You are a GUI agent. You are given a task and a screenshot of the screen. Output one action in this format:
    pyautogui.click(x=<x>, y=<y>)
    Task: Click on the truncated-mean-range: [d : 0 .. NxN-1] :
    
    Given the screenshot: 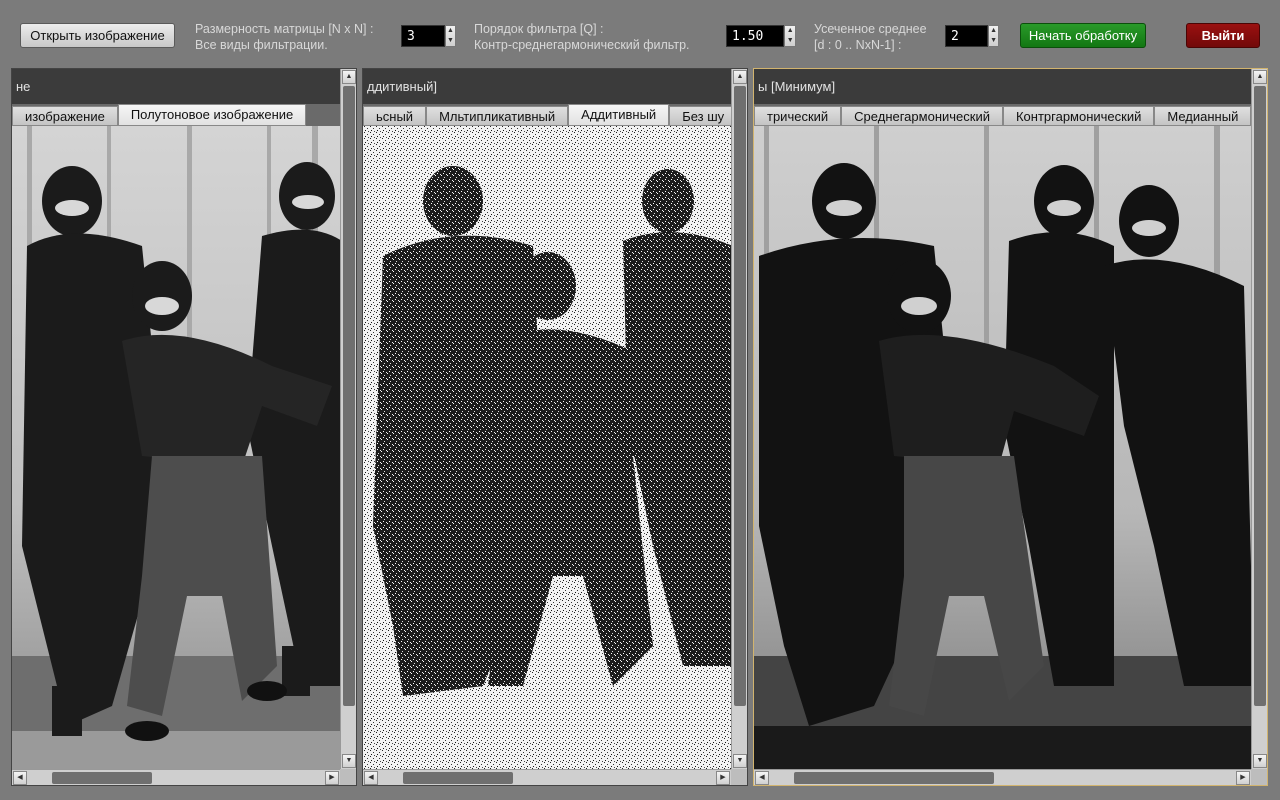 What is the action you would take?
    pyautogui.click(x=858, y=45)
    